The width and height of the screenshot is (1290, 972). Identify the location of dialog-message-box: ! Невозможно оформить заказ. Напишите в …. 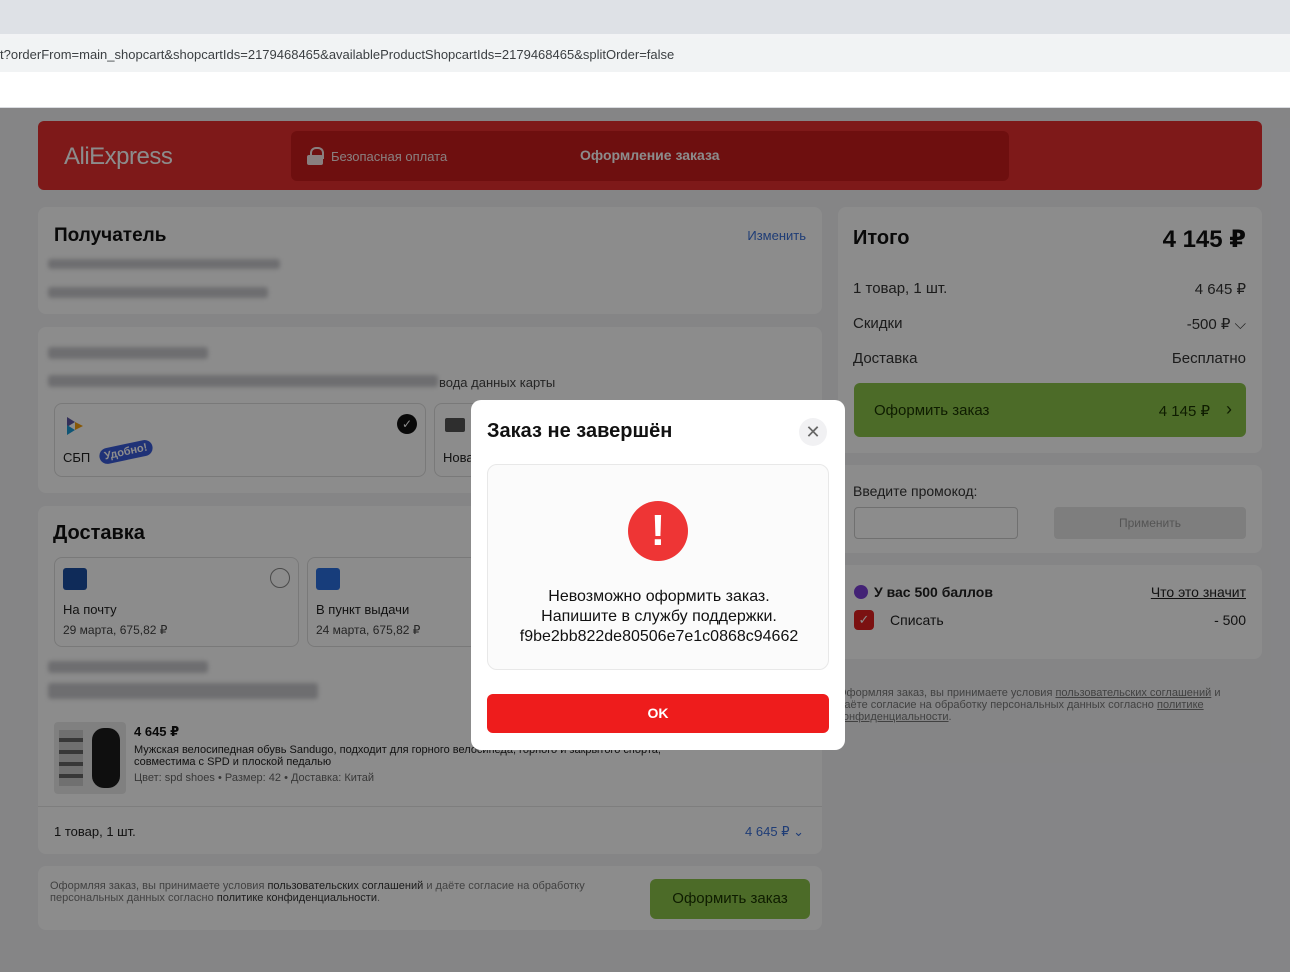
(658, 567).